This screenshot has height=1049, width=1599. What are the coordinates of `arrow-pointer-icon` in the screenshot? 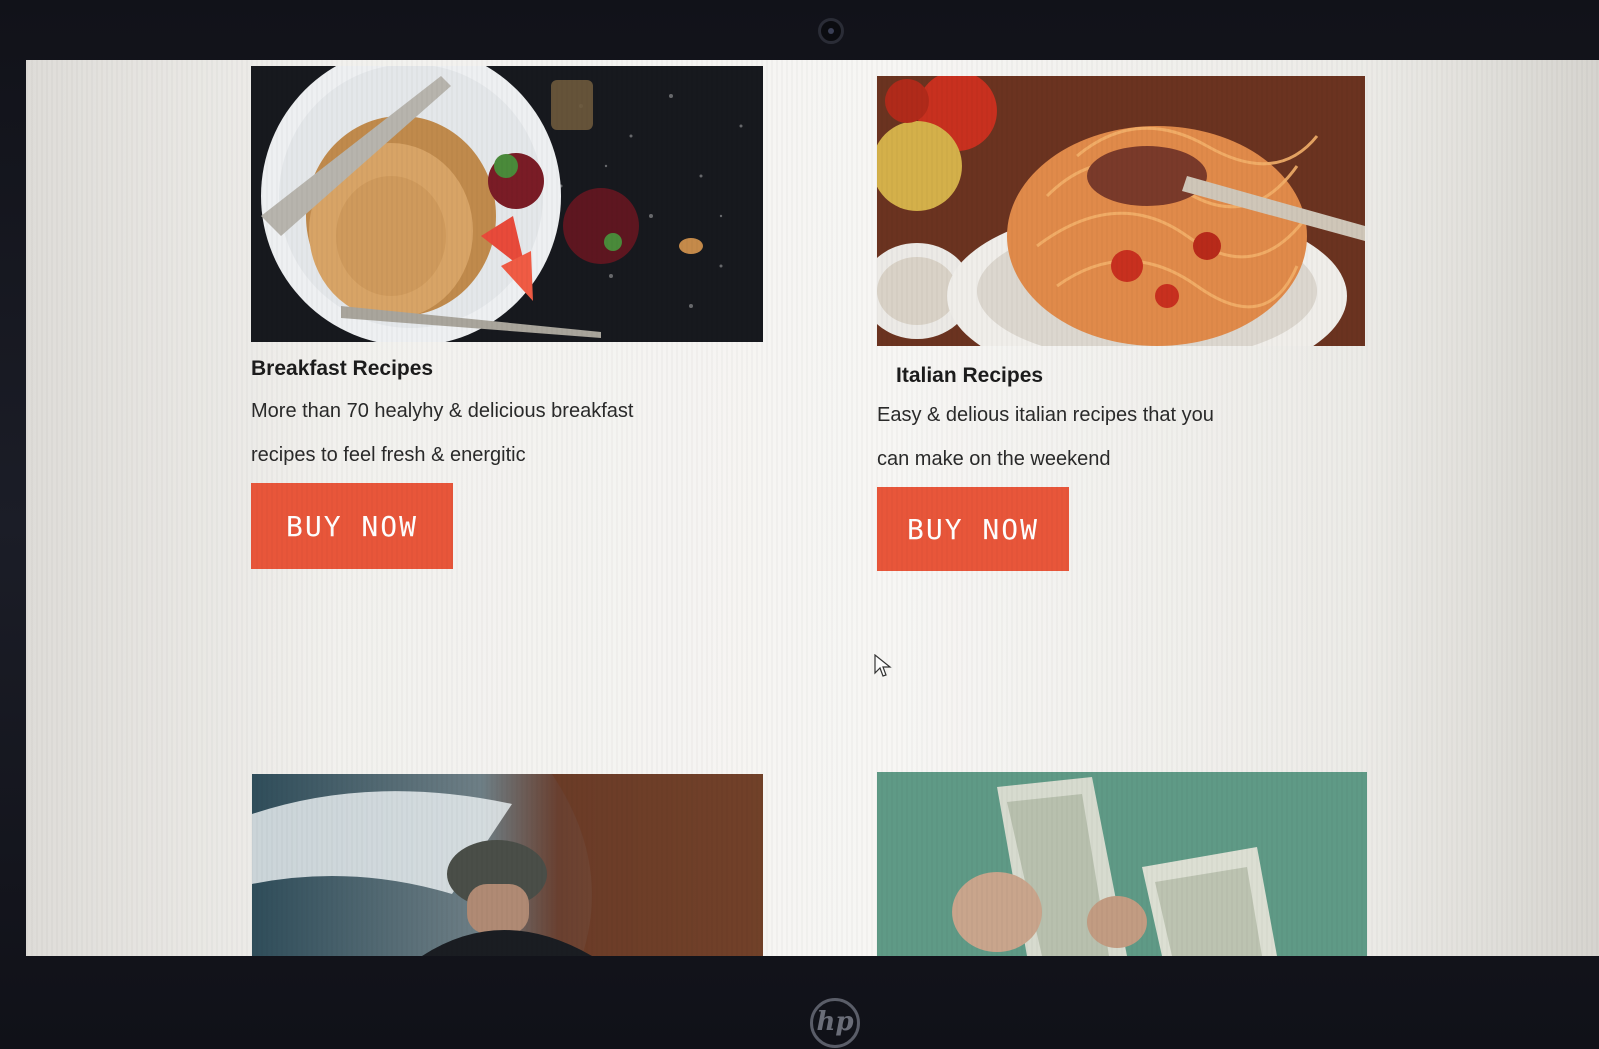 It's located at (883, 665).